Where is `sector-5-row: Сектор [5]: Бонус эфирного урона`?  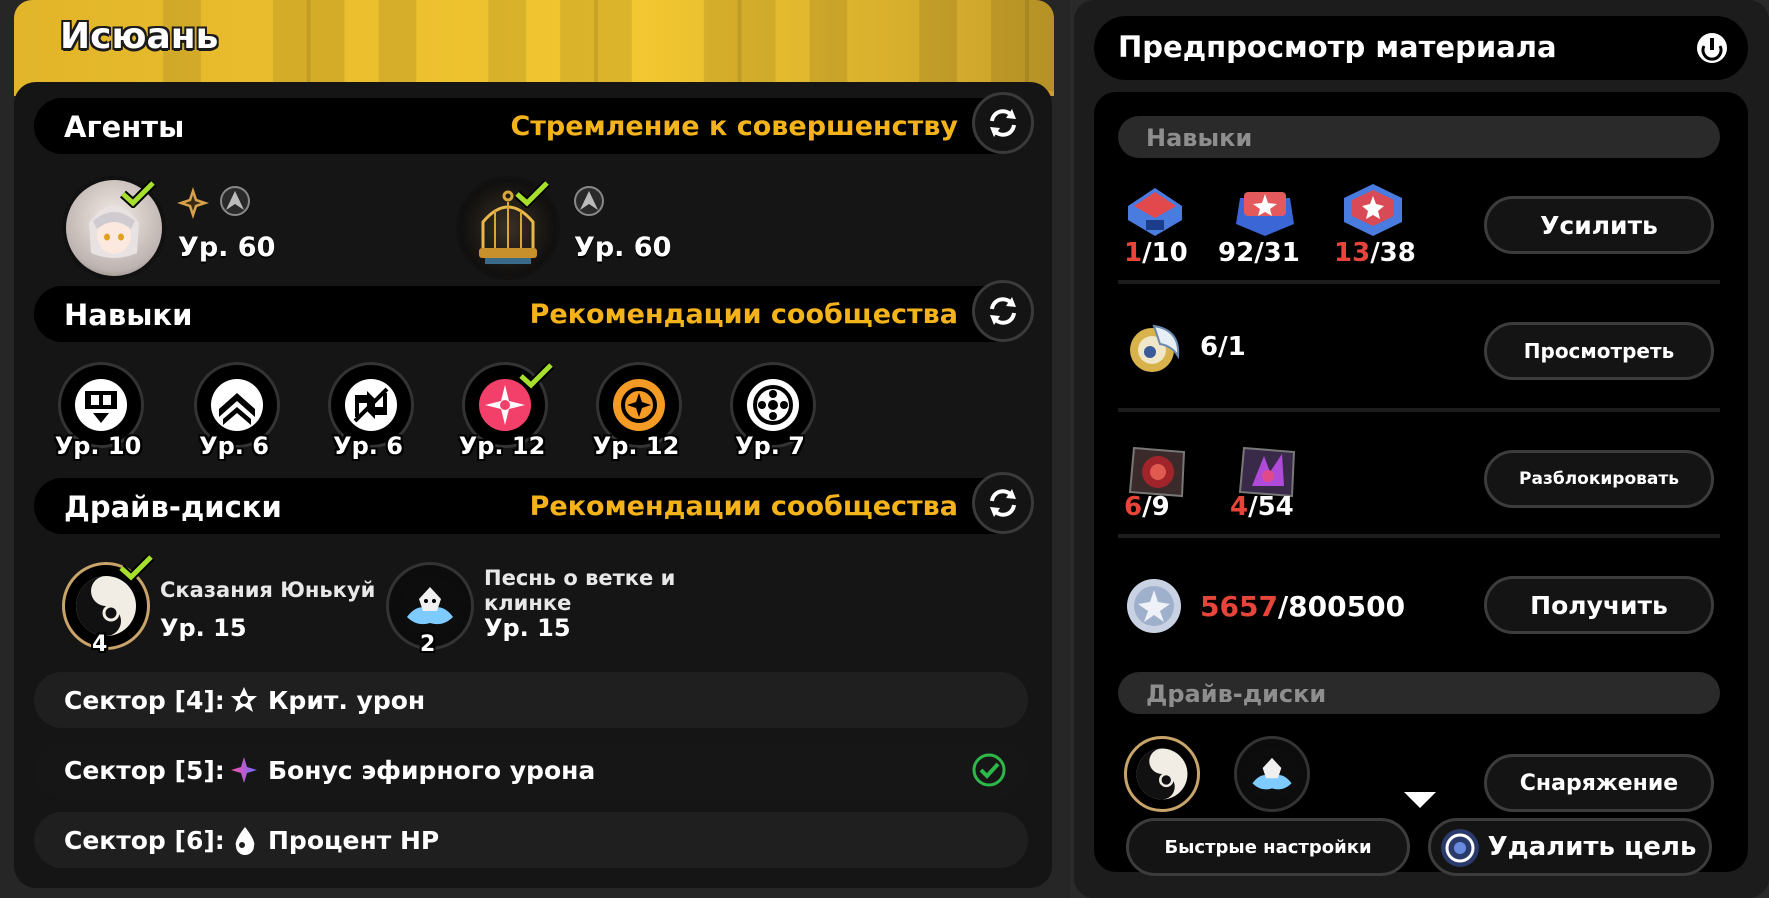 sector-5-row: Сектор [5]: Бонус эфирного урона is located at coordinates (531, 770).